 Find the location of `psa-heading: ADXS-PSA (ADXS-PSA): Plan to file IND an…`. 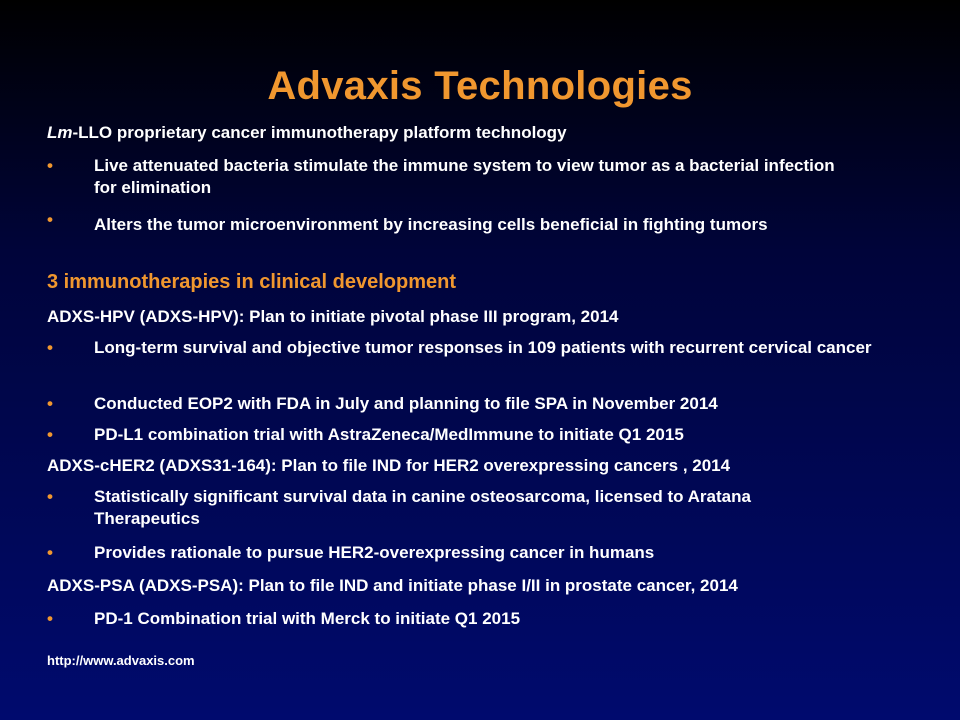

psa-heading: ADXS-PSA (ADXS-PSA): Plan to file IND an… is located at coordinates (392, 585).